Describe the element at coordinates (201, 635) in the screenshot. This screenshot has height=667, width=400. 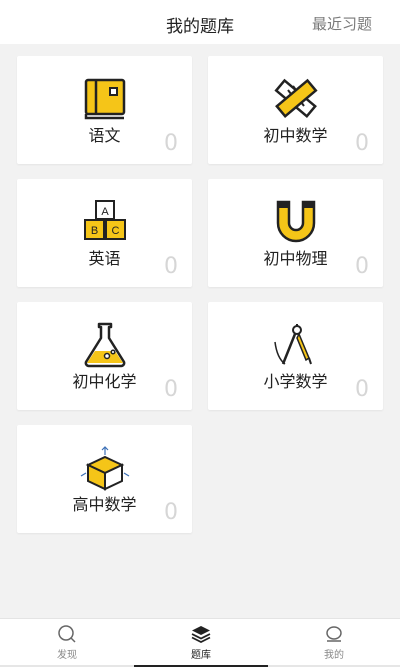
I see `layers-icon` at that location.